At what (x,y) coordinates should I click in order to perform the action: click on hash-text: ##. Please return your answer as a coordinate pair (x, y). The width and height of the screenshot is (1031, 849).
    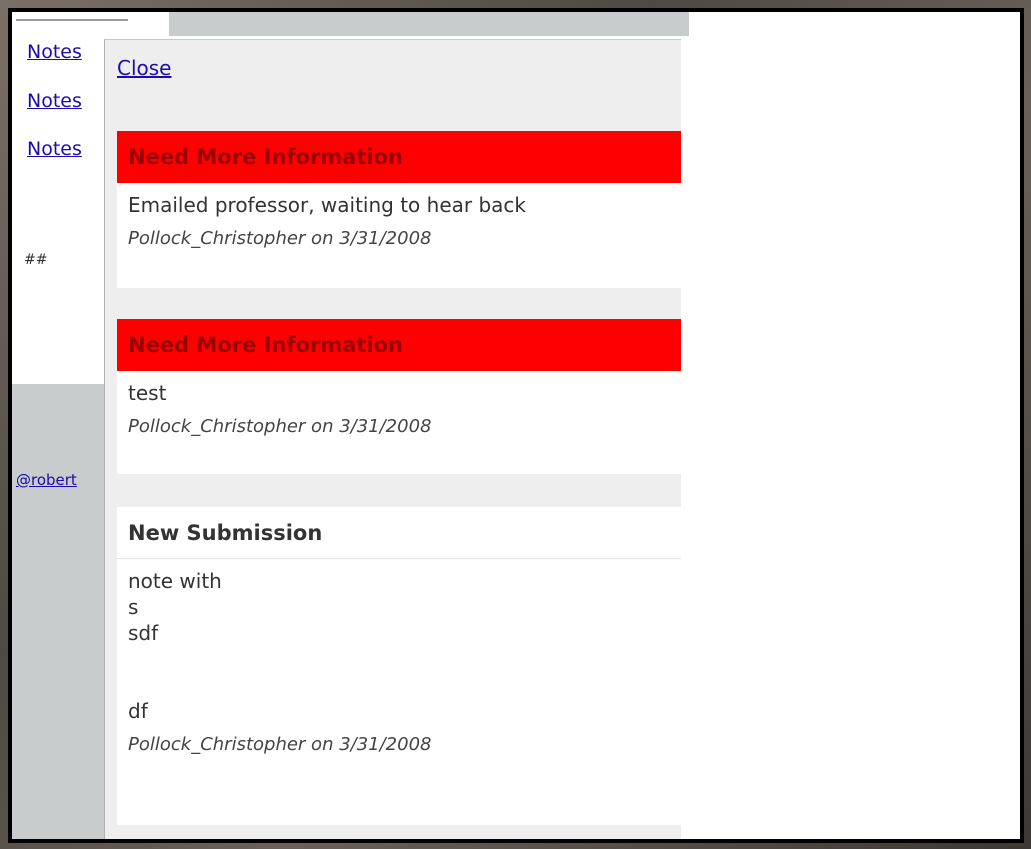
    Looking at the image, I should click on (36, 260).